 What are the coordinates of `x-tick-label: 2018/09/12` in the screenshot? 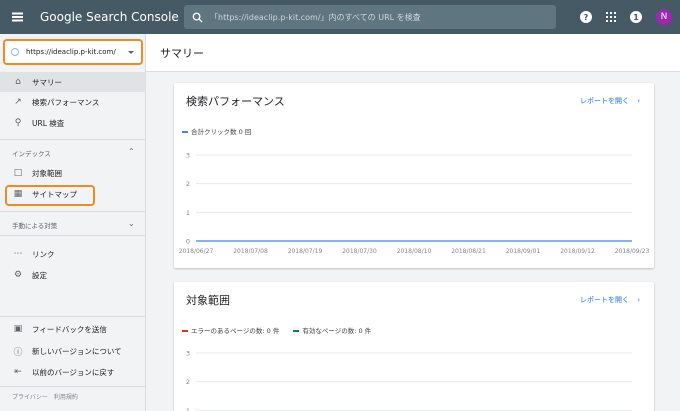 It's located at (577, 251).